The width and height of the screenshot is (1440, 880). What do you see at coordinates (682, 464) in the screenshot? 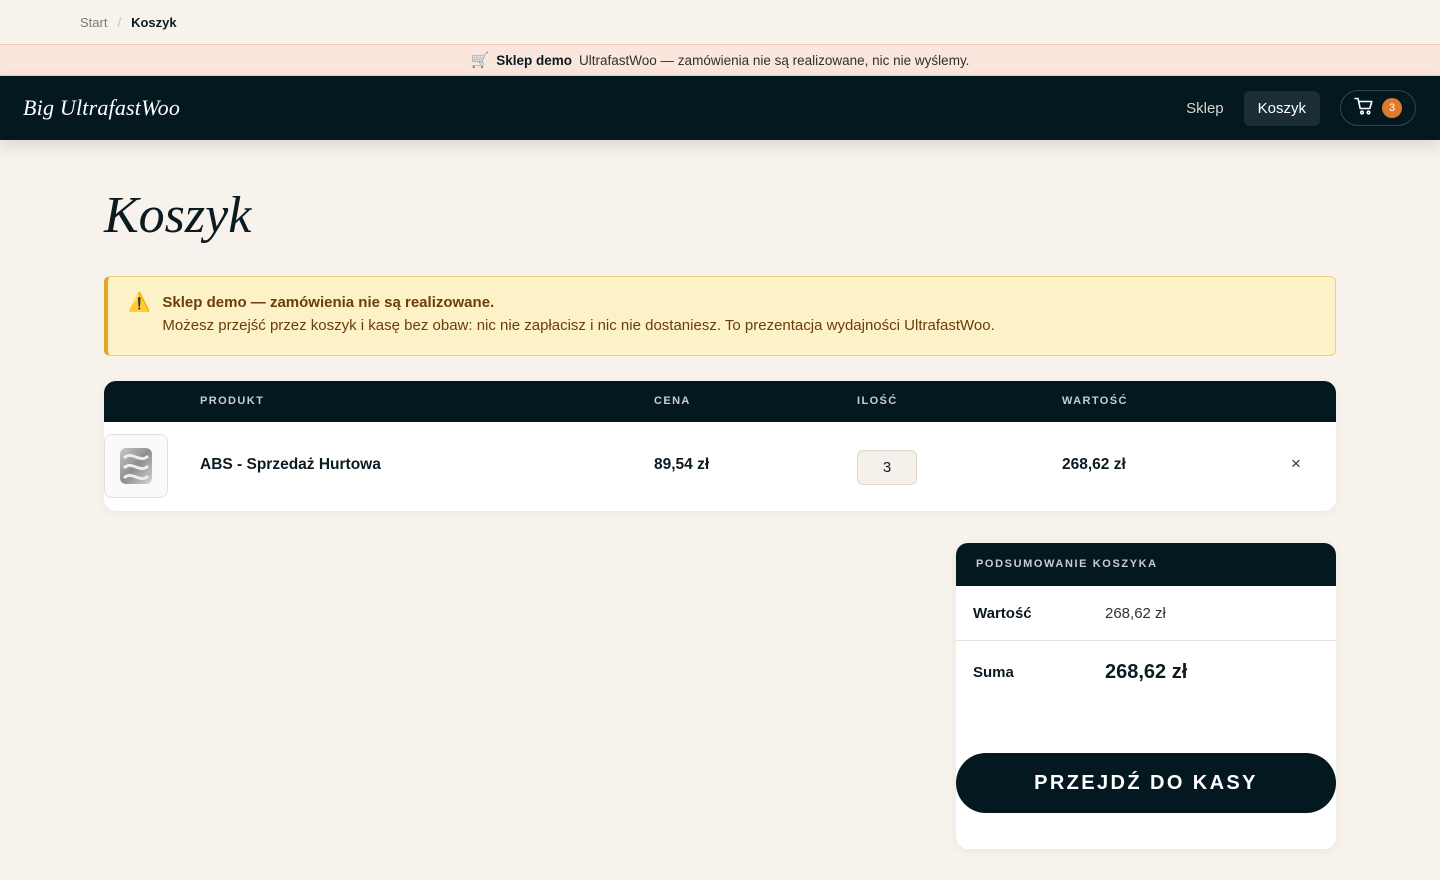
I see `product-price: 89,54 zł` at bounding box center [682, 464].